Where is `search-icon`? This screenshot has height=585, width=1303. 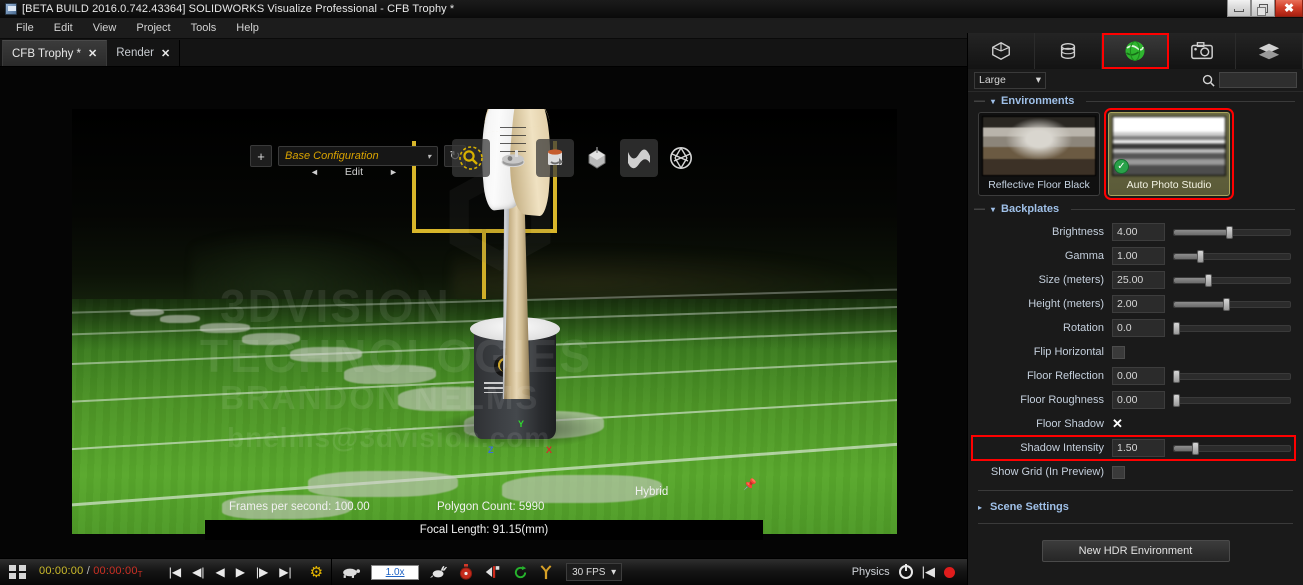
search-icon is located at coordinates (1208, 80).